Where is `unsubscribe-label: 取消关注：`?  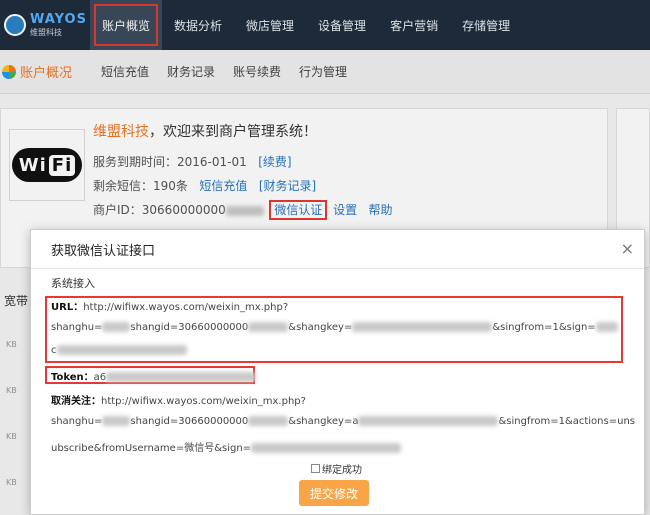 unsubscribe-label: 取消关注： is located at coordinates (76, 401).